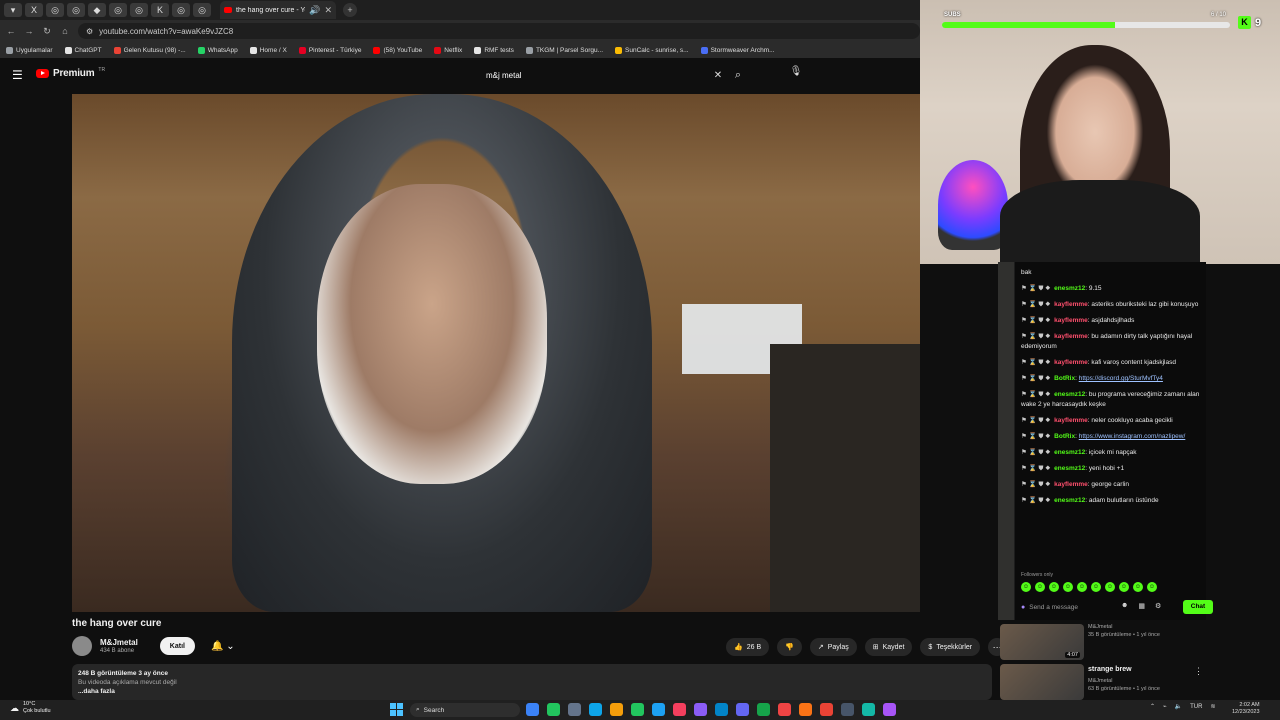  I want to click on new-tab-icon: +, so click(350, 10).